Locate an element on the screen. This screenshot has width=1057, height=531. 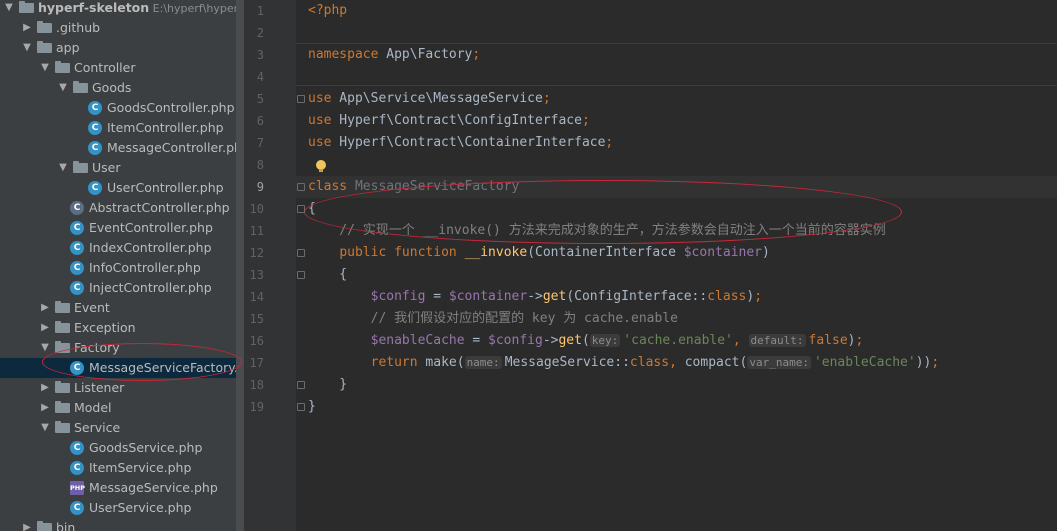
code-line: { is located at coordinates (676, 275).